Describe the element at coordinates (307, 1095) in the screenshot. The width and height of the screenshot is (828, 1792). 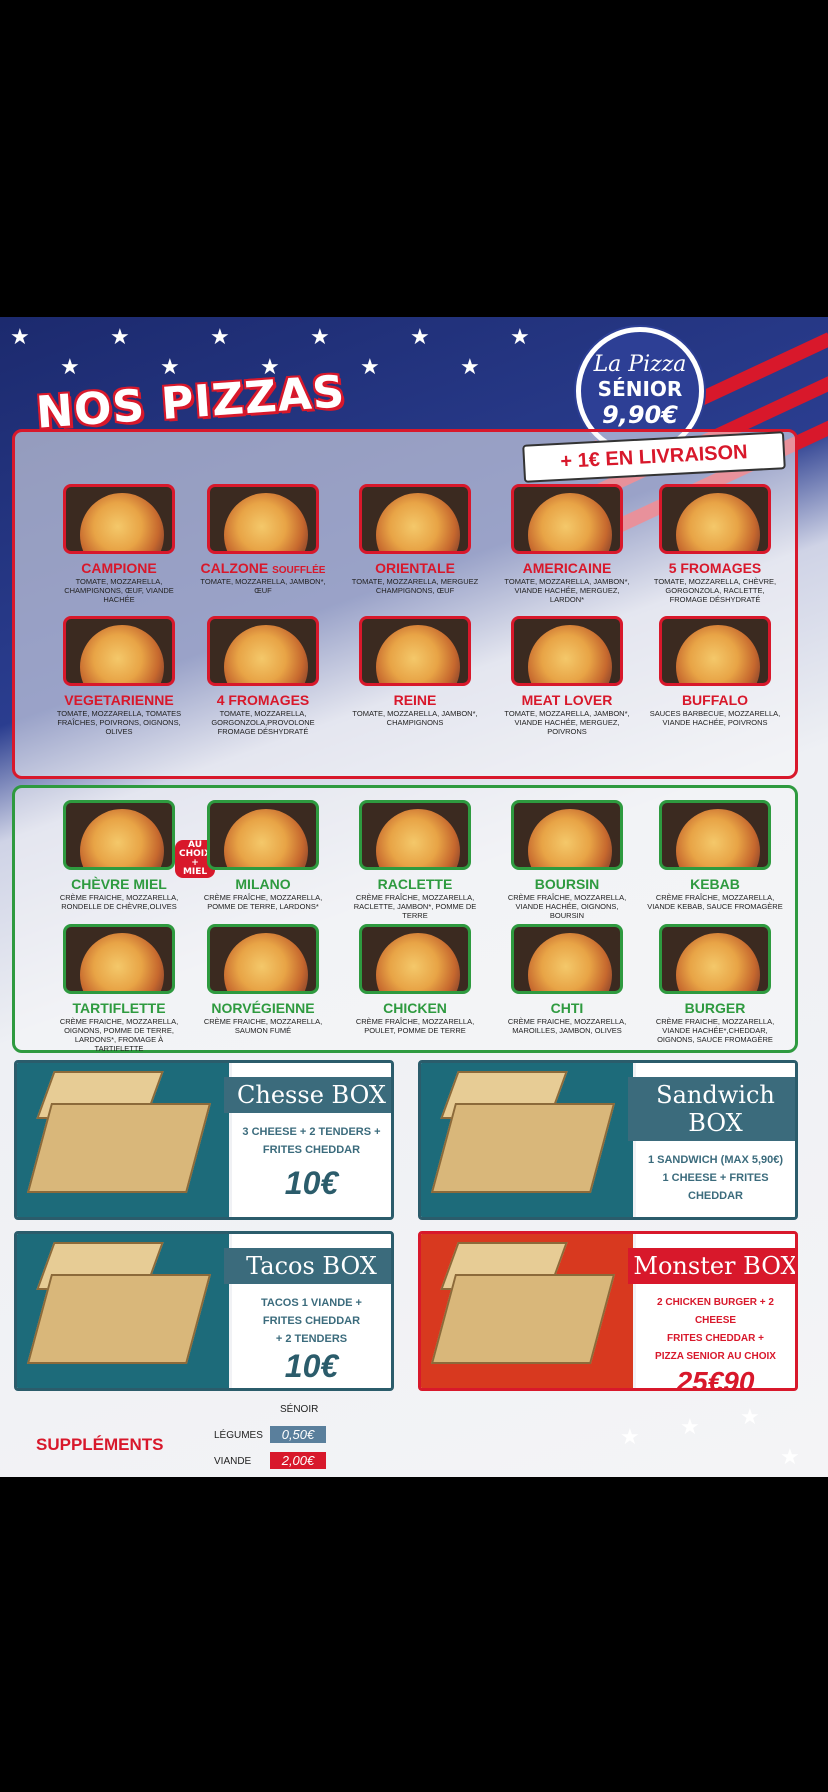
I see `box-name: Chesse BOX` at that location.